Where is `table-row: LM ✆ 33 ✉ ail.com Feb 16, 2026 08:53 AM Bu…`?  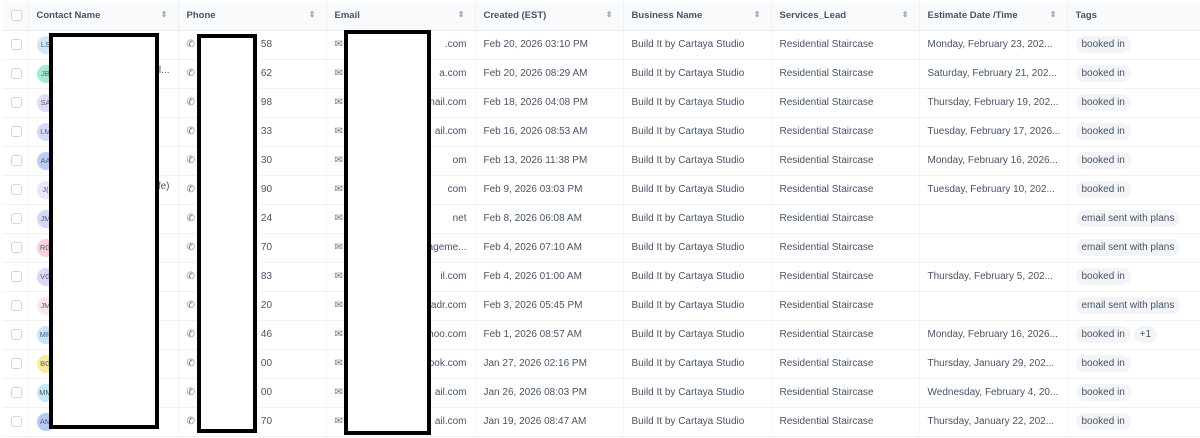 table-row: LM ✆ 33 ✉ ail.com Feb 16, 2026 08:53 AM Bu… is located at coordinates (601, 132).